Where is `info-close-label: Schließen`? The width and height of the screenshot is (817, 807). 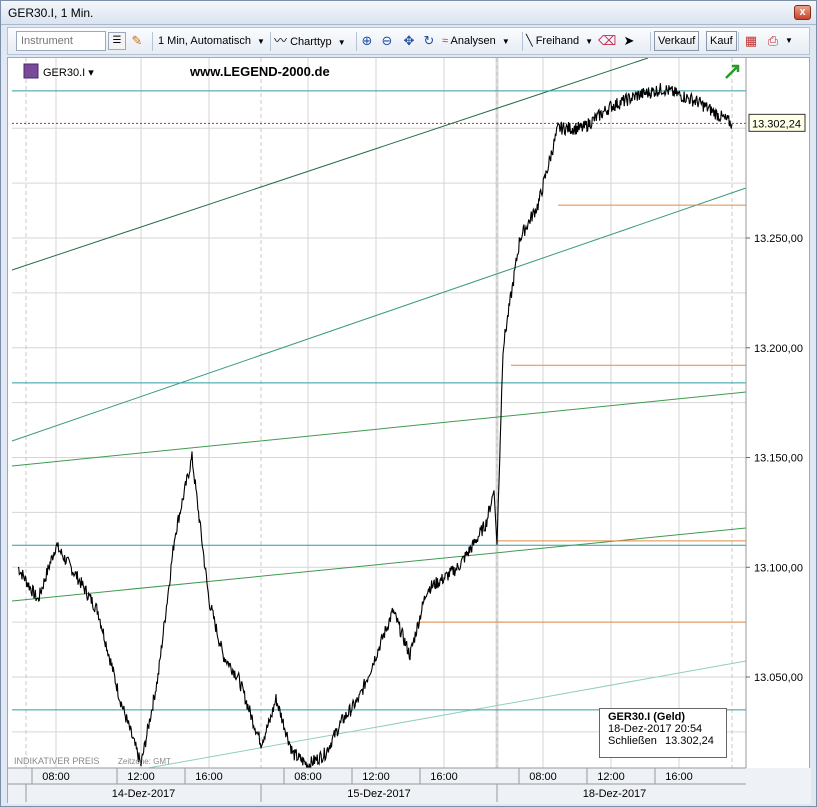 info-close-label: Schließen is located at coordinates (632, 741).